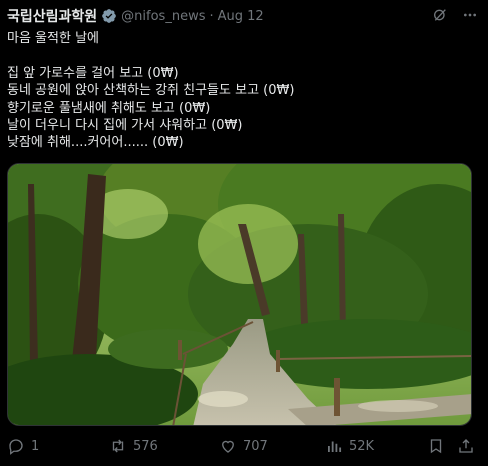 Image resolution: width=488 pixels, height=466 pixels. What do you see at coordinates (109, 16) in the screenshot?
I see `verified-badge-icon` at bounding box center [109, 16].